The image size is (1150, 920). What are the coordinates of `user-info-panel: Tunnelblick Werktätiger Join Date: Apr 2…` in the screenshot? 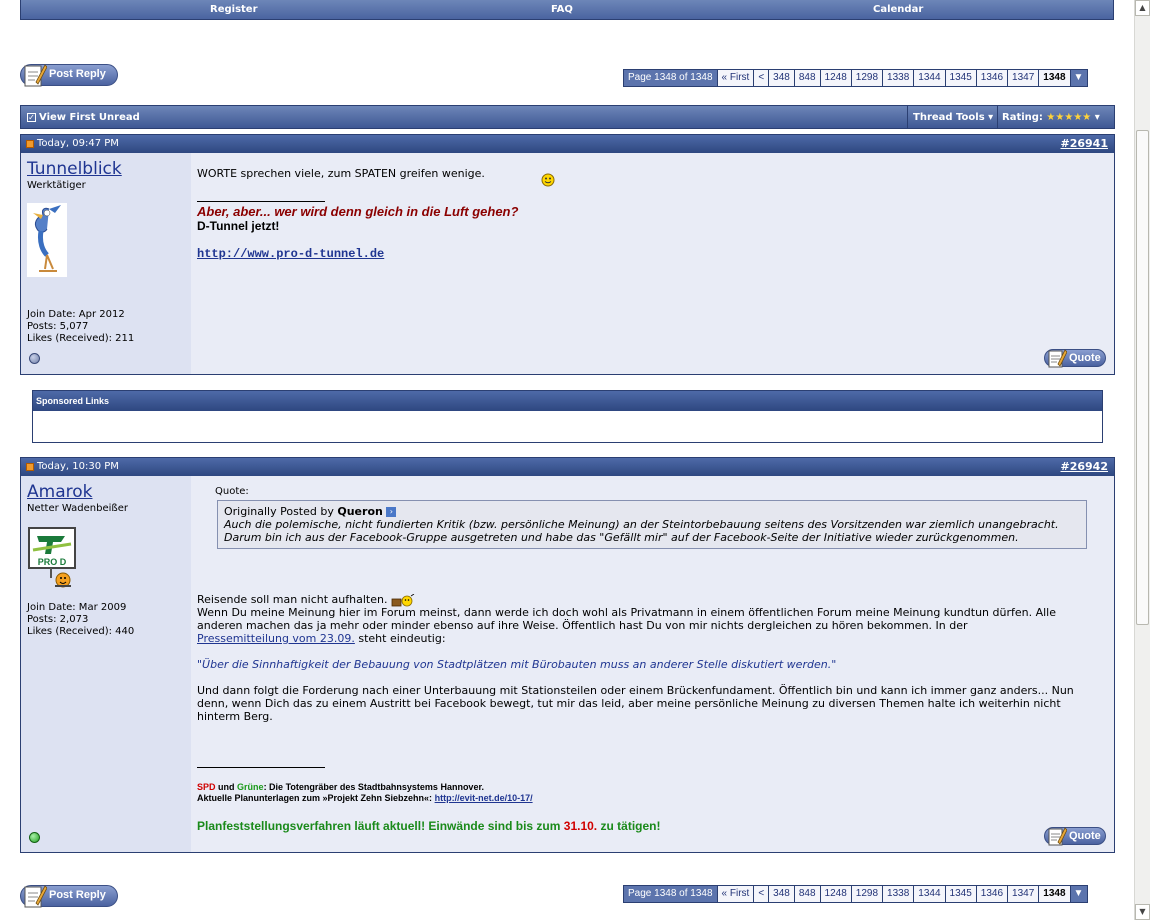 It's located at (106, 263).